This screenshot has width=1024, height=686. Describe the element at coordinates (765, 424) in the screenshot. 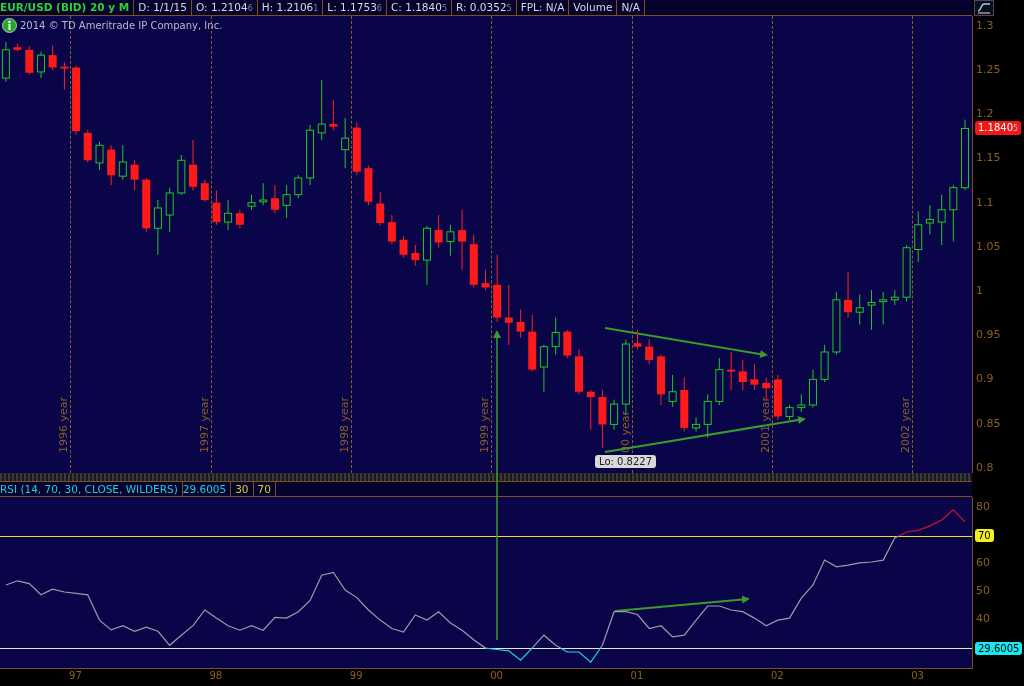

I see `year-label: 2001 year` at that location.